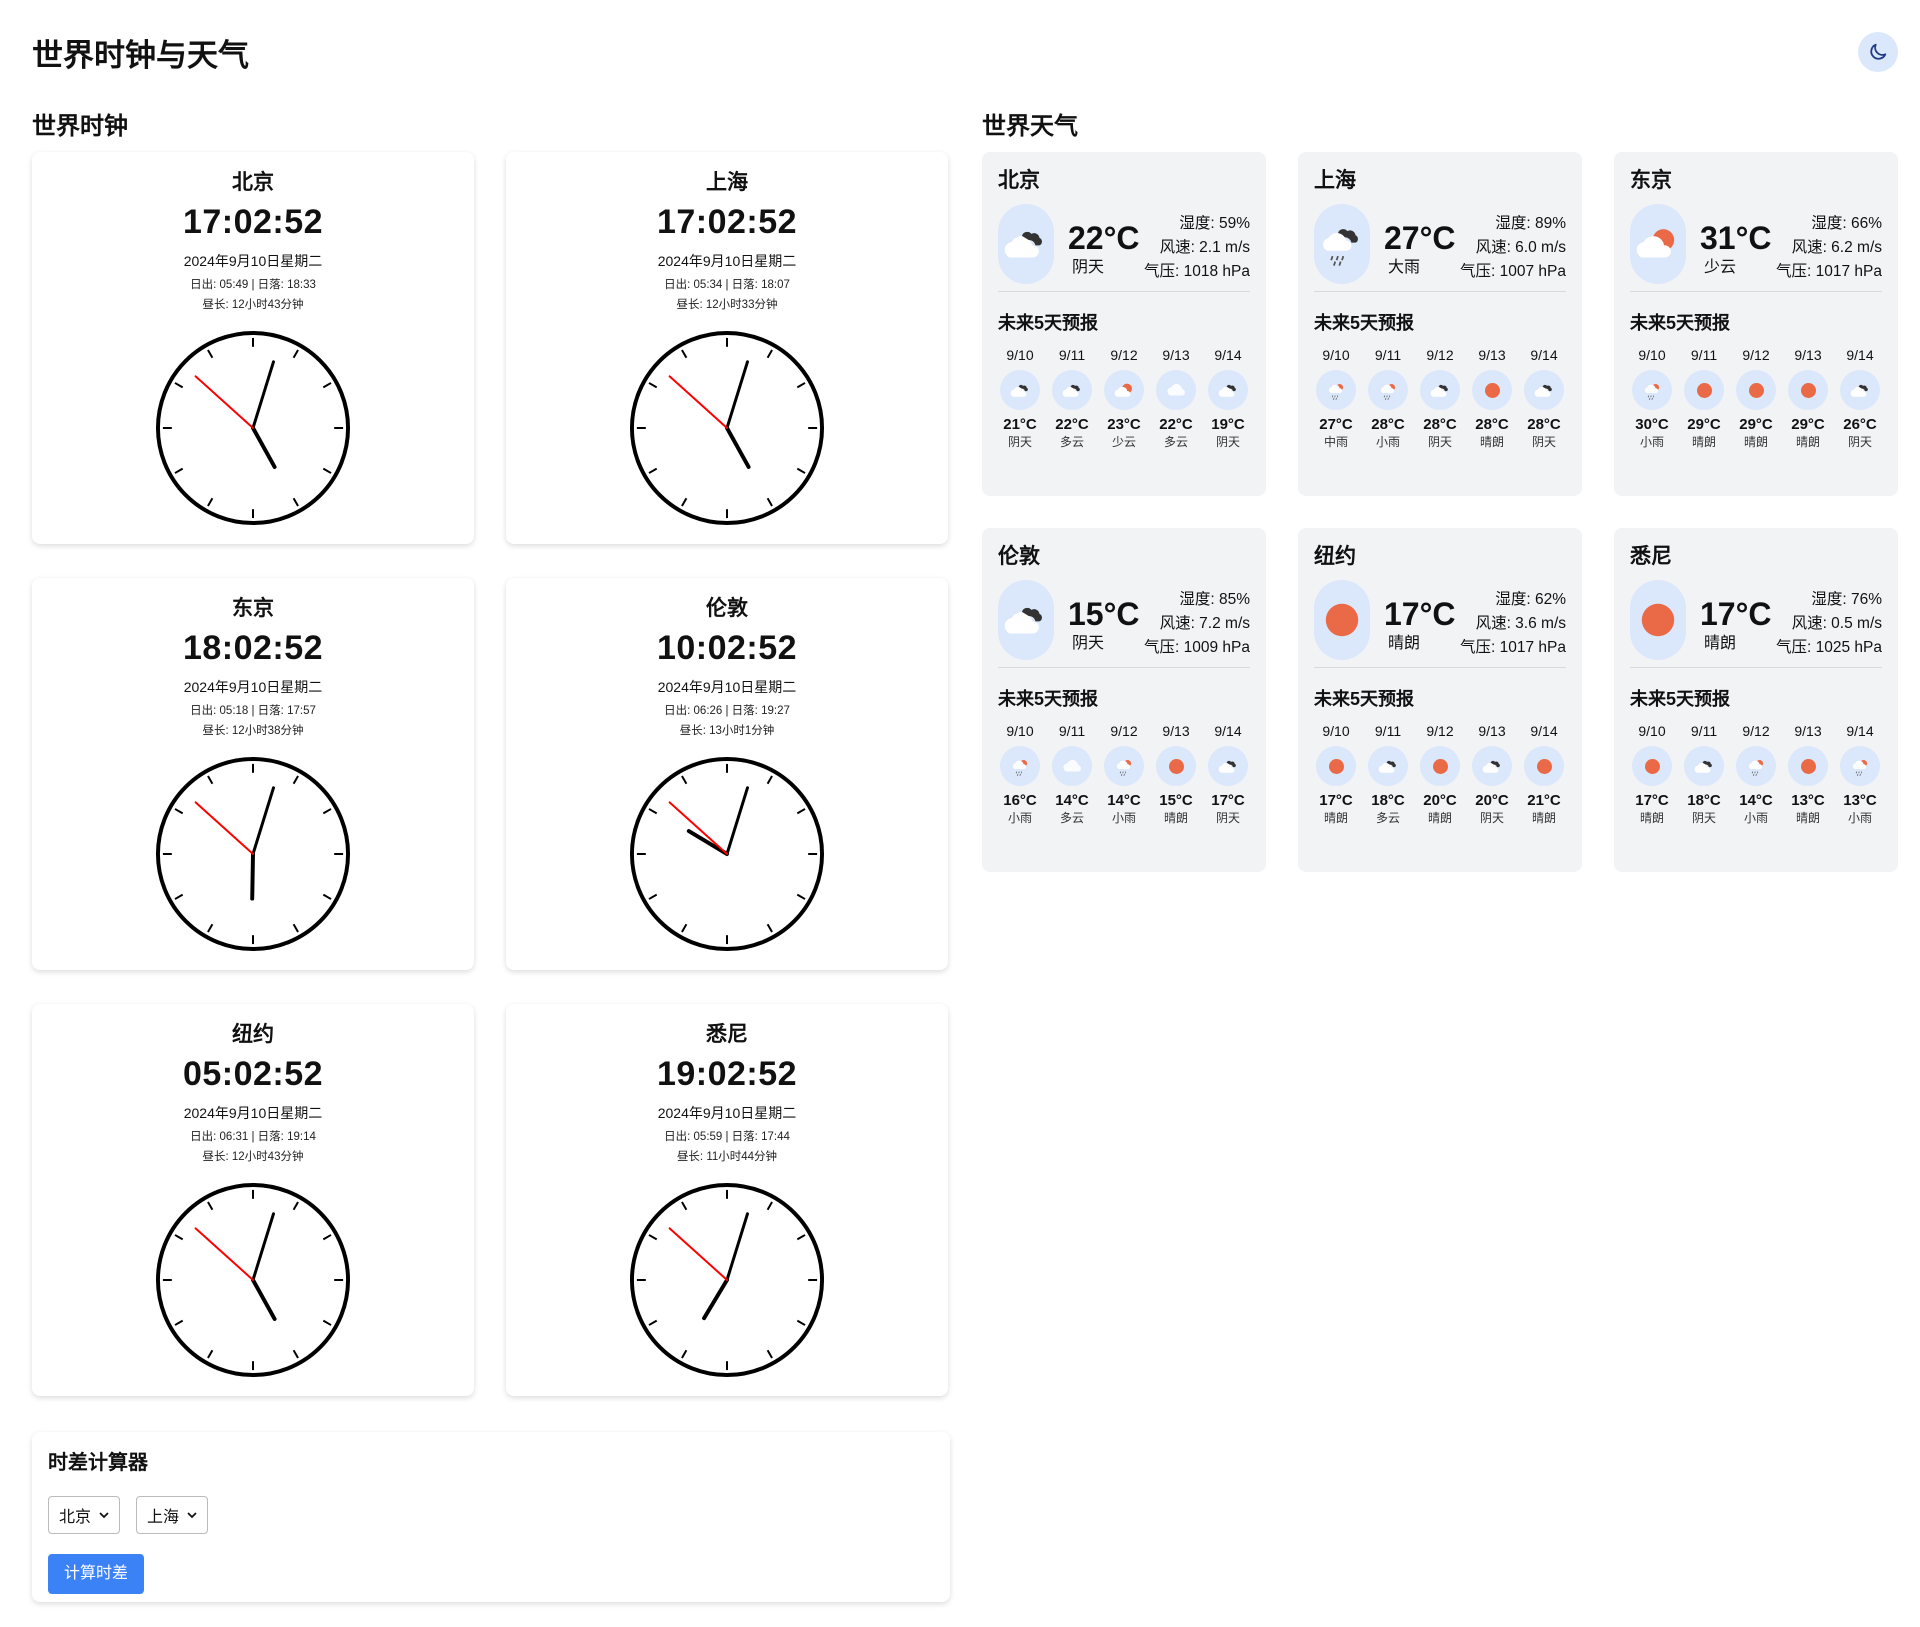 The image size is (1920, 1627). What do you see at coordinates (1071, 818) in the screenshot?
I see `forecast-condition: 多云` at bounding box center [1071, 818].